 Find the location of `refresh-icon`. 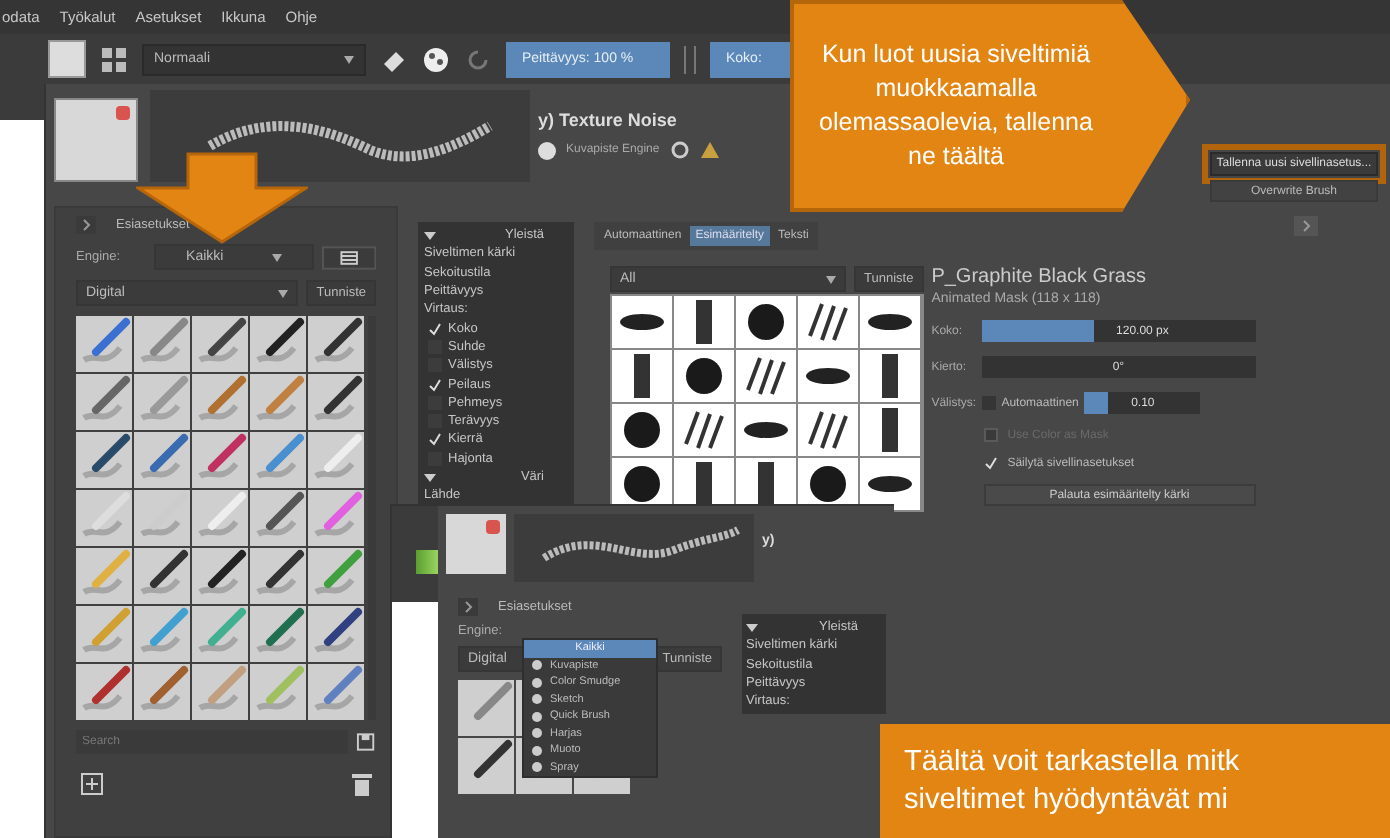

refresh-icon is located at coordinates (478, 59).